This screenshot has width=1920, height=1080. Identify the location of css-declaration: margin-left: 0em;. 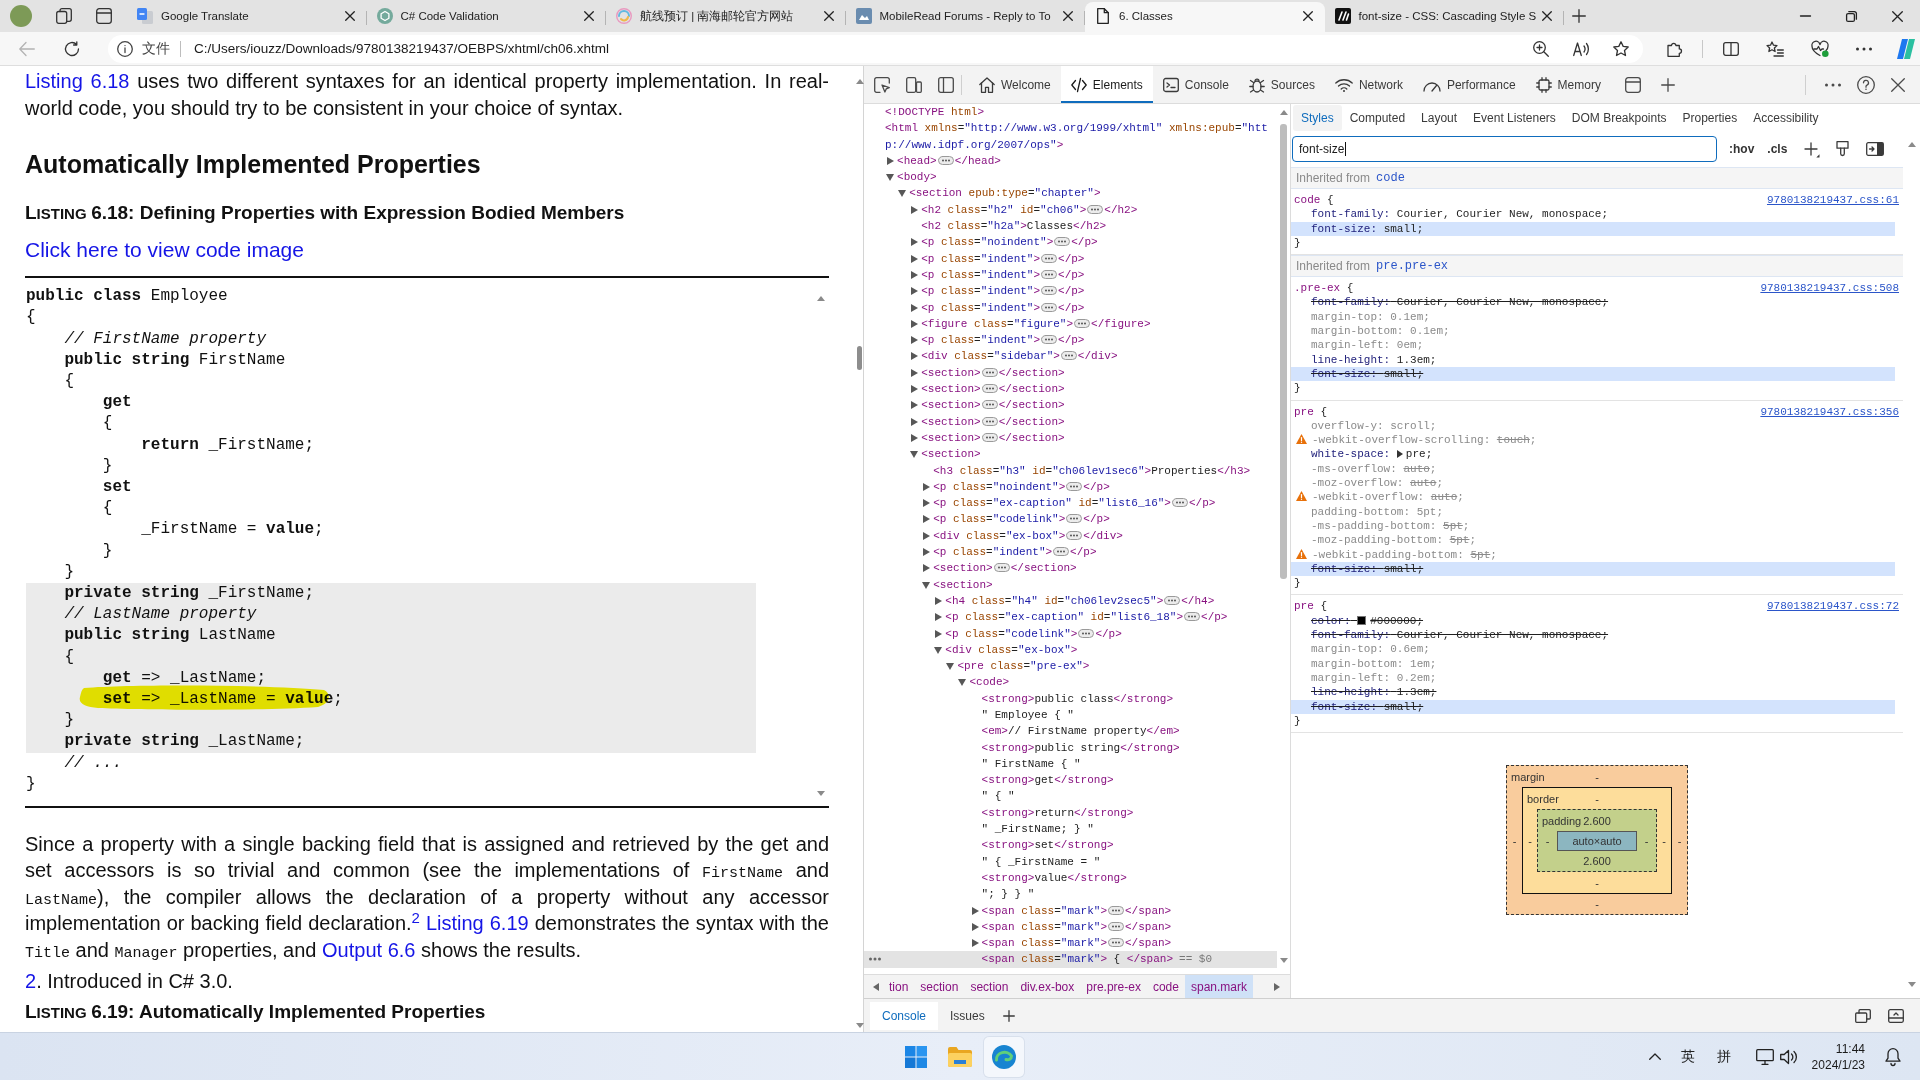
(1367, 345).